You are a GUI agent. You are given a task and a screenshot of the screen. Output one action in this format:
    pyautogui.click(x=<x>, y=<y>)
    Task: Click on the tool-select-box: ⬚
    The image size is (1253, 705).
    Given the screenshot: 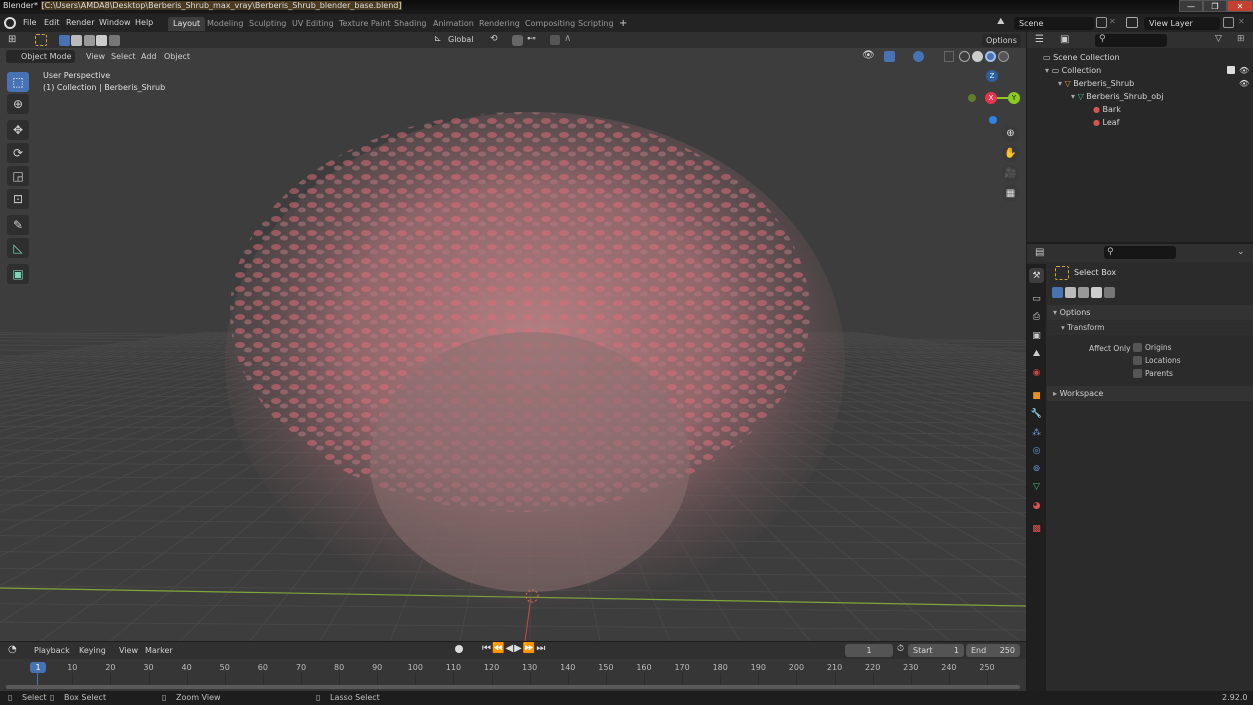 What is the action you would take?
    pyautogui.click(x=18, y=82)
    